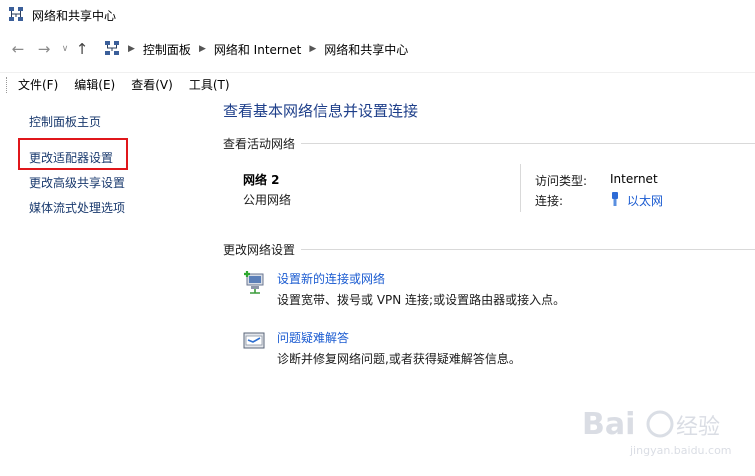 The width and height of the screenshot is (755, 476). I want to click on troubleshoot-problems-link: 问题疑难解答, so click(313, 337).